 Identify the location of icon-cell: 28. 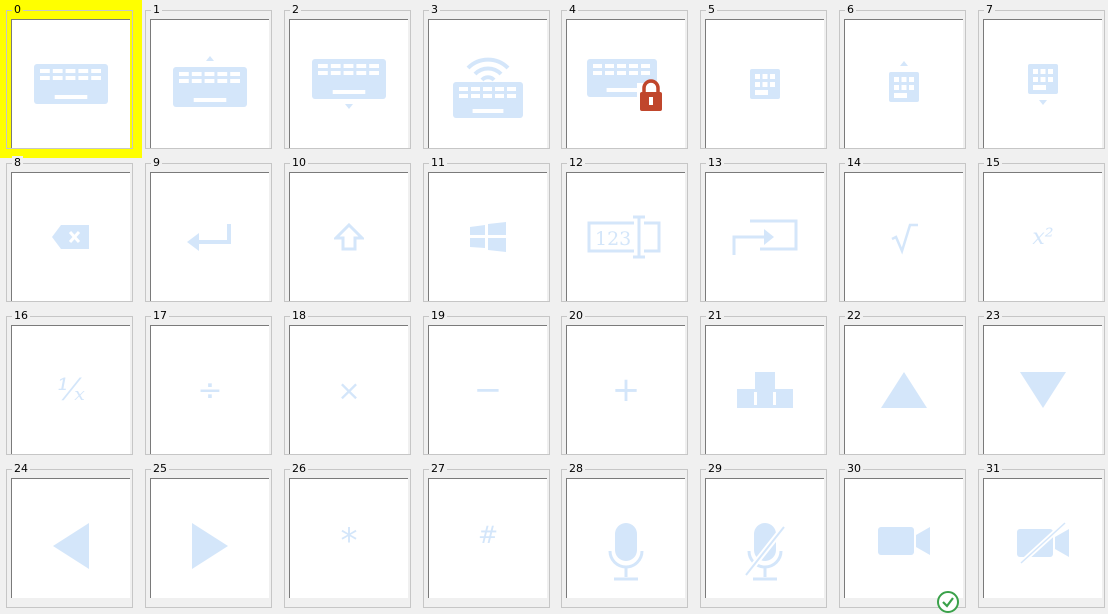
(624, 533).